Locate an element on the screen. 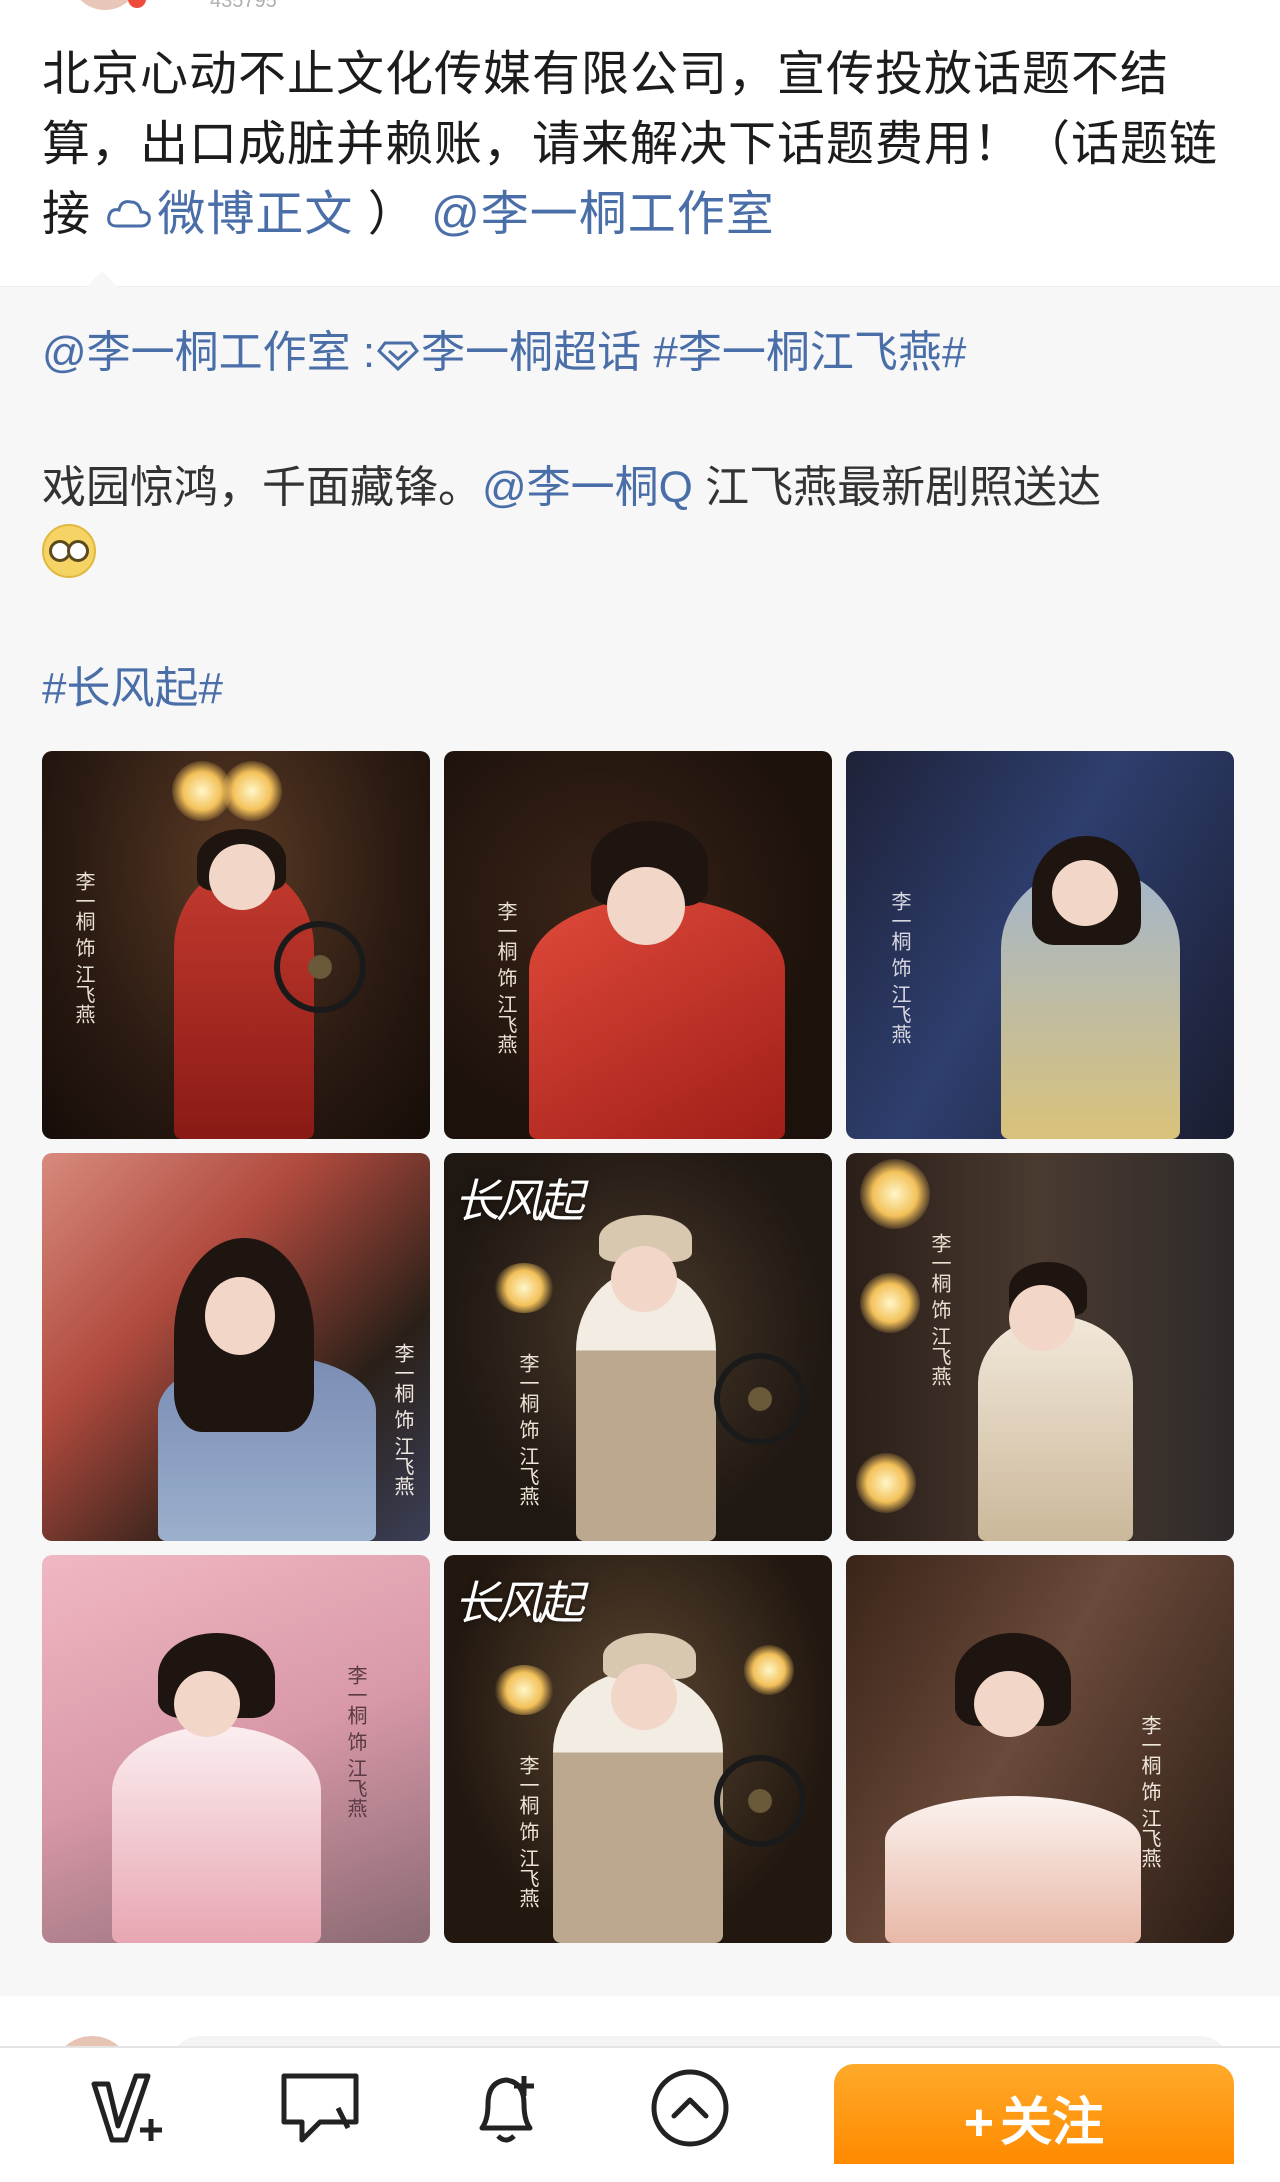 This screenshot has width=1280, height=2182. repost-body-mention: @李一桐Q is located at coordinates (587, 487).